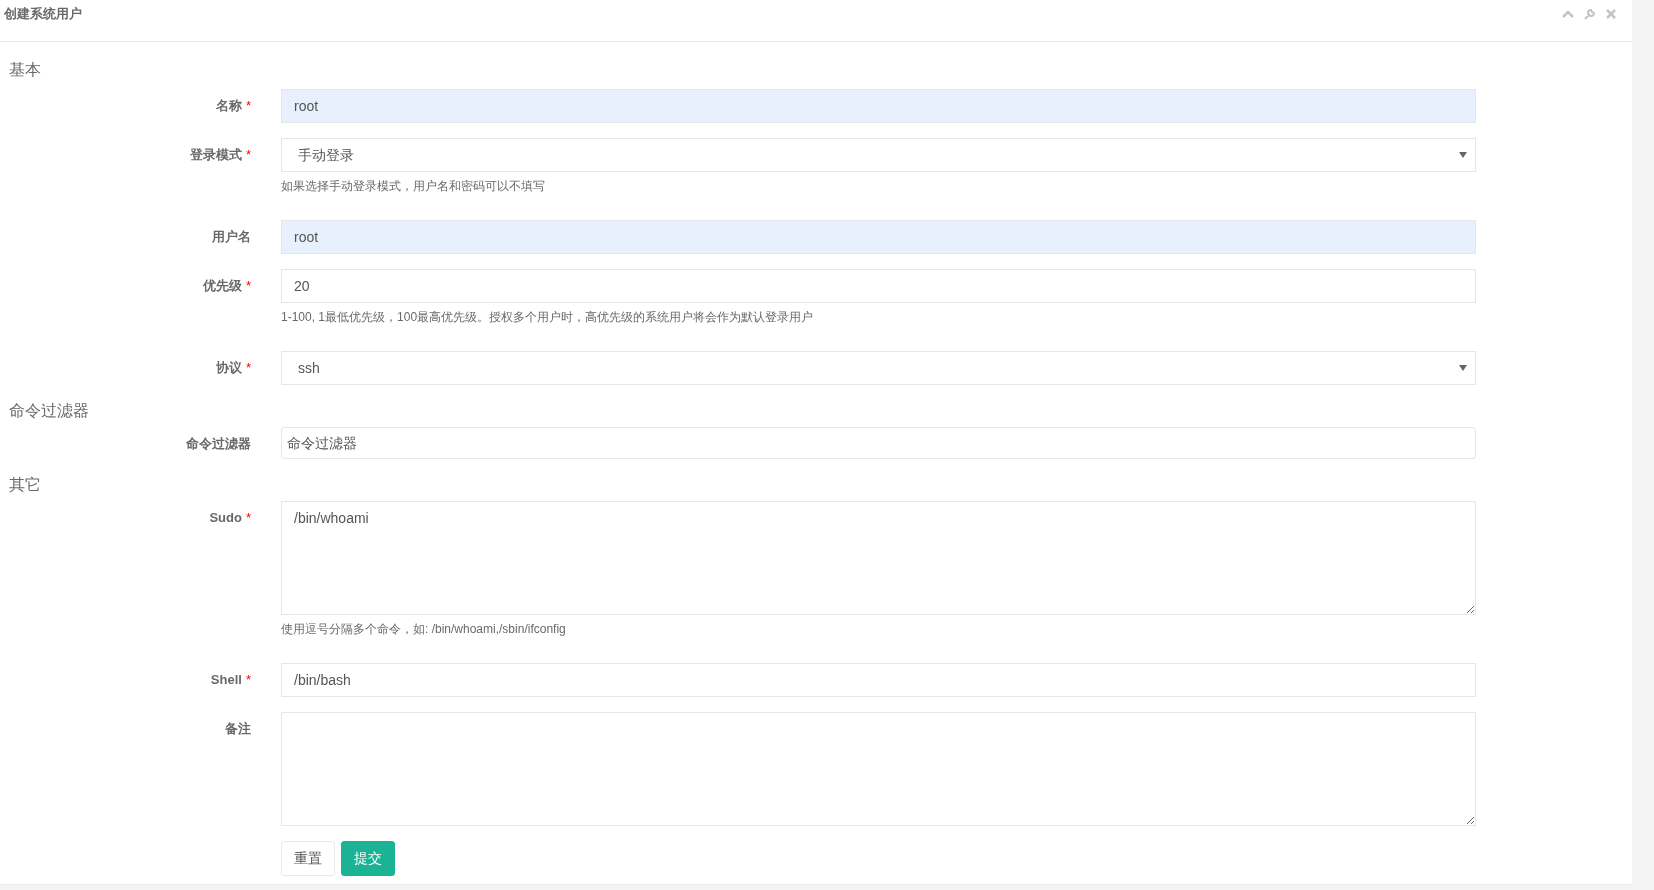 This screenshot has height=890, width=1654. Describe the element at coordinates (878, 443) in the screenshot. I see `filter-select-field: 命令过滤器` at that location.